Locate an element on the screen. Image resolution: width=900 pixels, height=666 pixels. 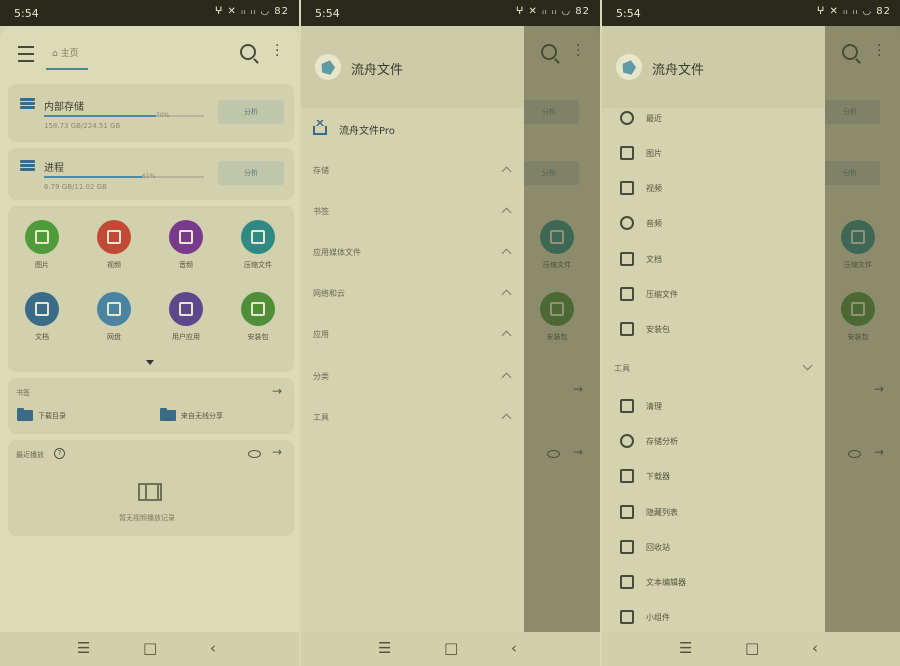
status-time: 5:54 is located at coordinates (26, 13).